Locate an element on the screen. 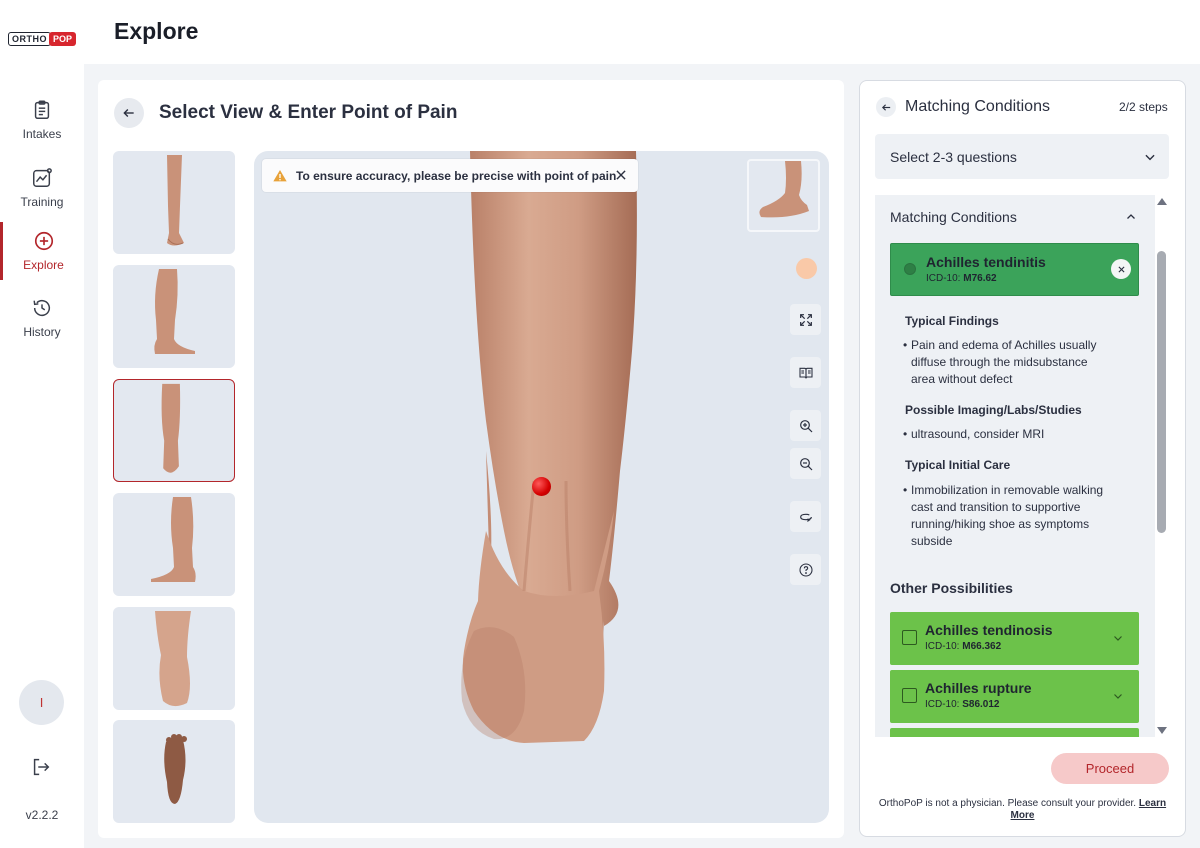 Image resolution: width=1200 pixels, height=848 pixels. other-possibilities-heading: Other Possibilities is located at coordinates (951, 588).